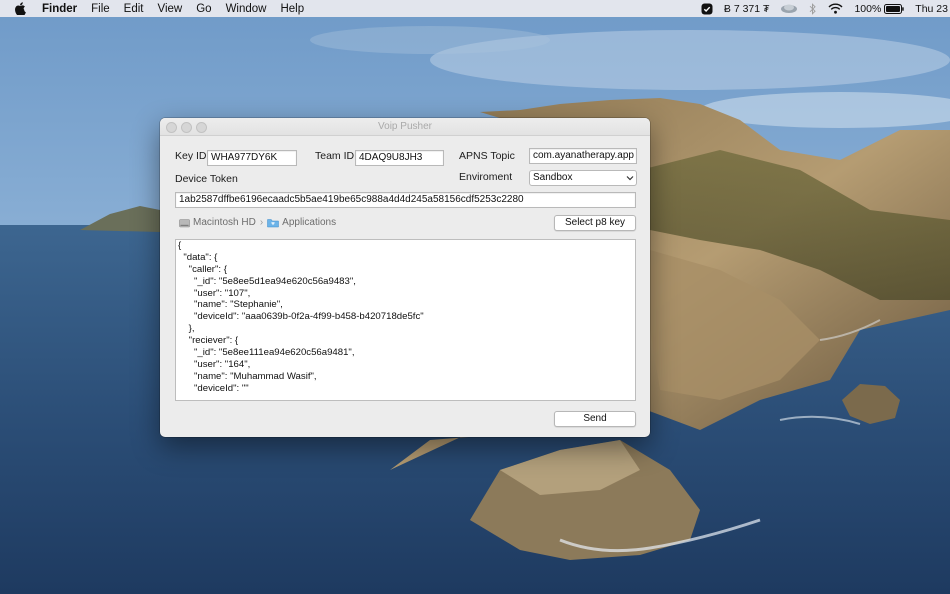  What do you see at coordinates (203, 9) in the screenshot?
I see `menu-go: Go` at bounding box center [203, 9].